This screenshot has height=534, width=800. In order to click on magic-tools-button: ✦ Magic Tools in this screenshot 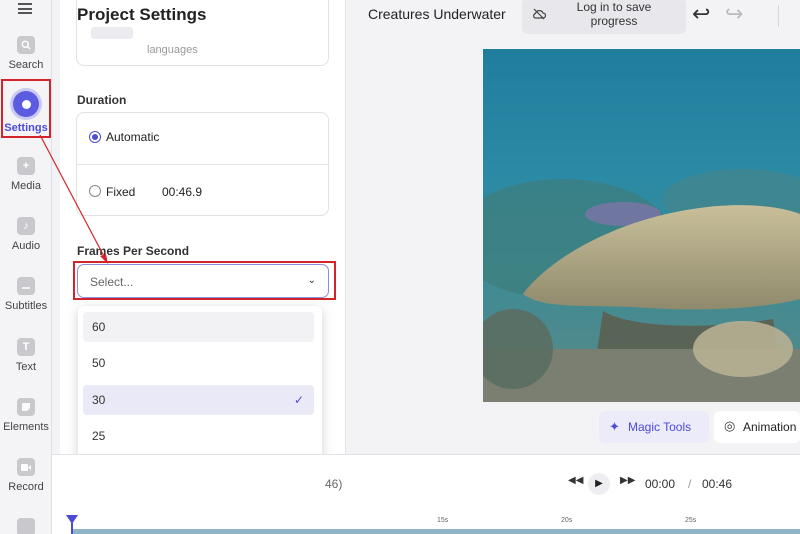, I will do `click(654, 427)`.